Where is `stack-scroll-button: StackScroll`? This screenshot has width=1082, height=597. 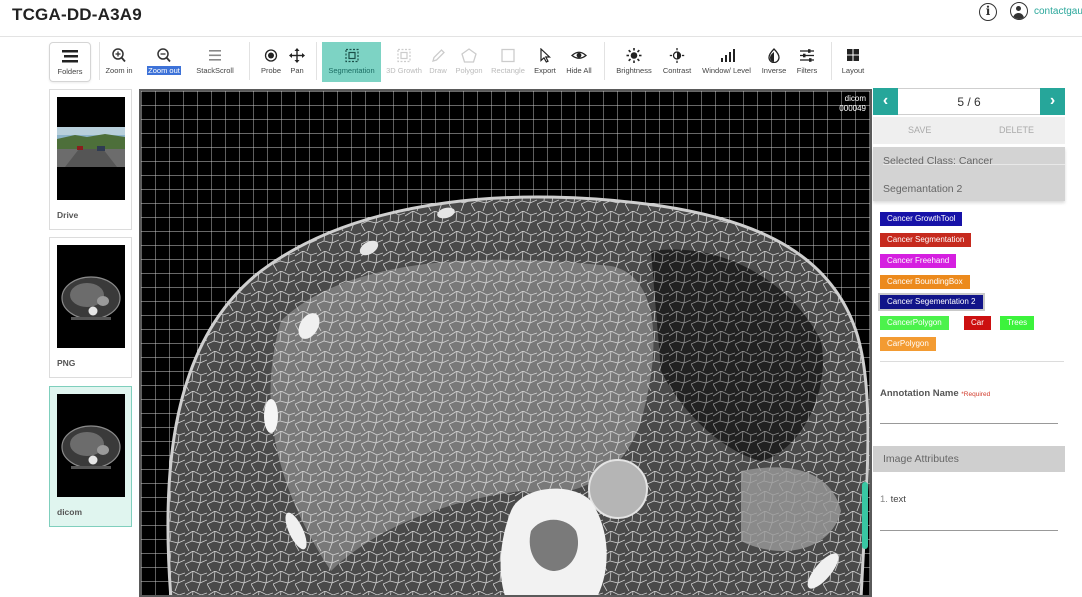
stack-scroll-button: StackScroll is located at coordinates (215, 62).